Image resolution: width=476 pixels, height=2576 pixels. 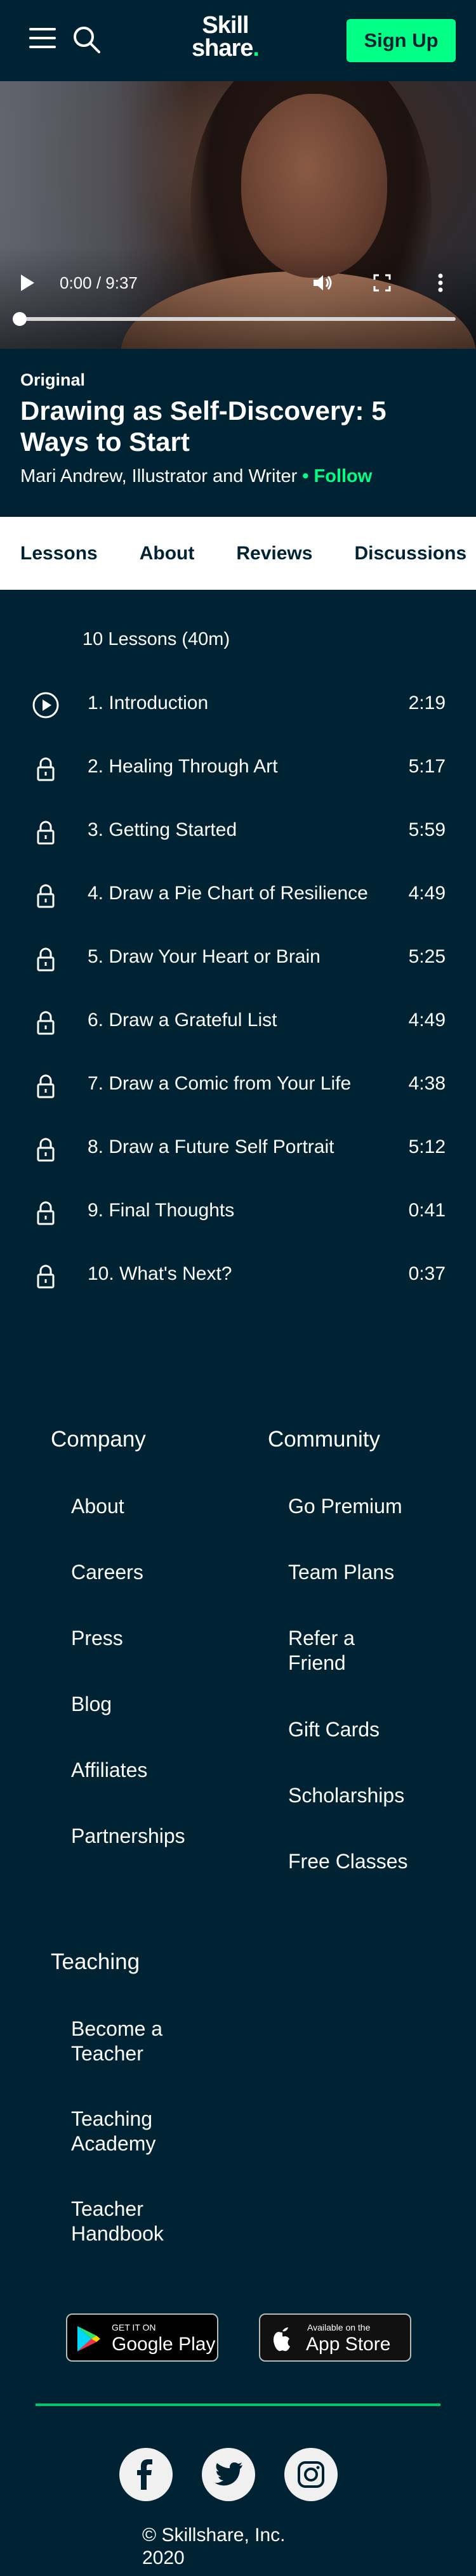 I want to click on app-store-badge: Available on the App Store, so click(x=335, y=2338).